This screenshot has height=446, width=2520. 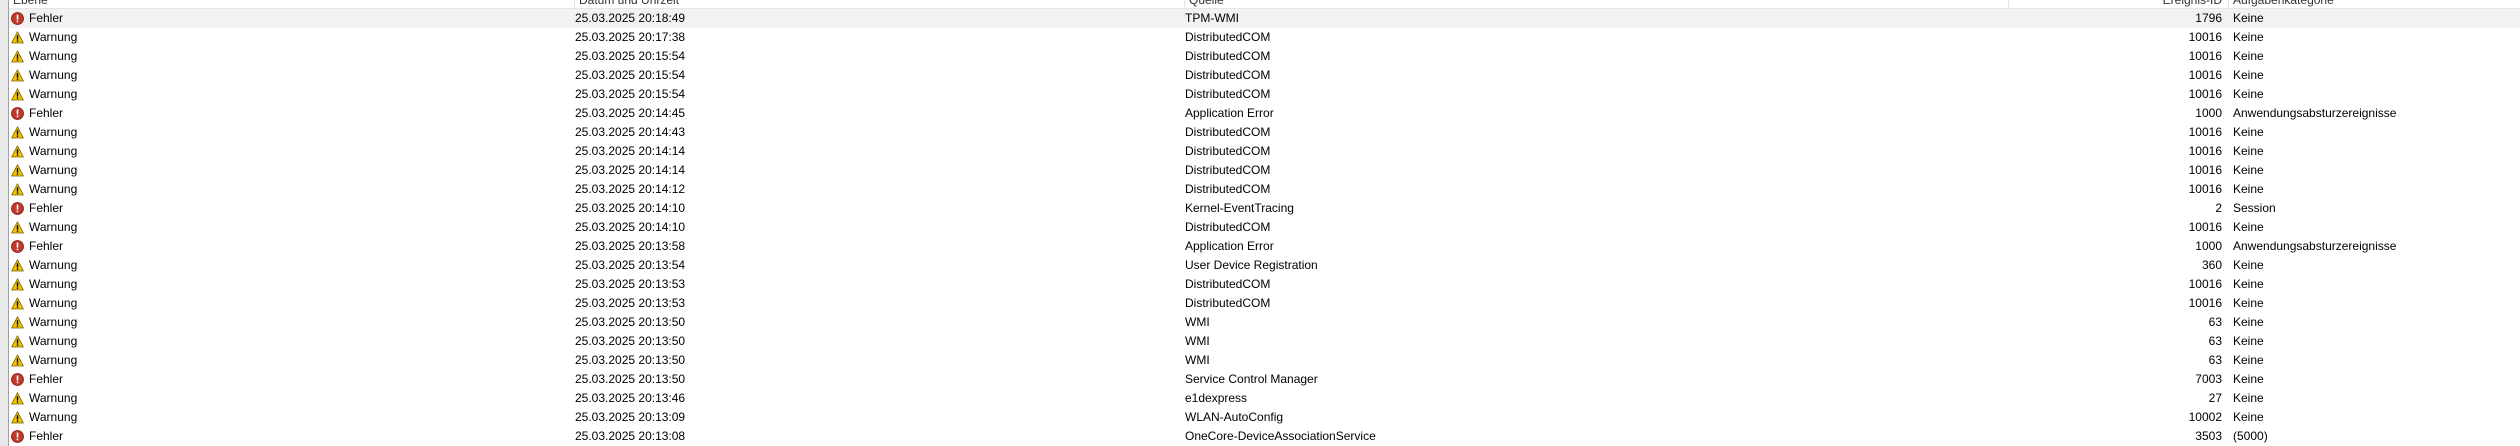 I want to click on cell-event-id: 7003, so click(x=2208, y=379).